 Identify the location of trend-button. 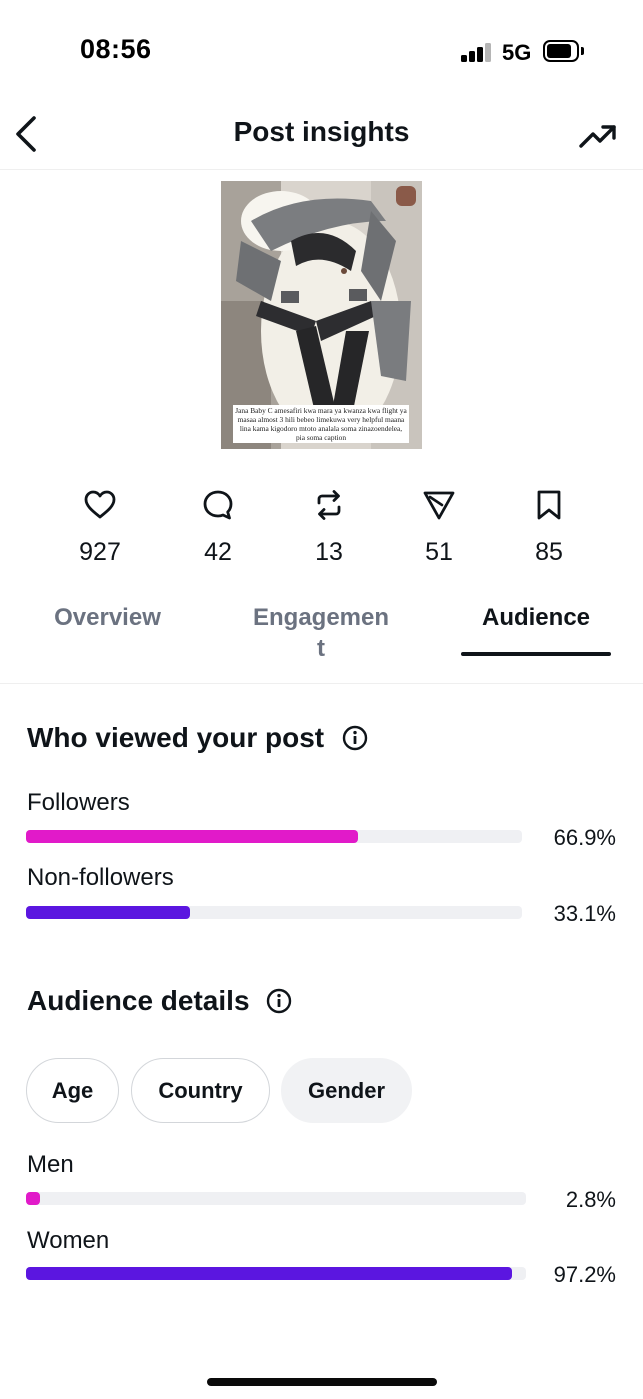
(598, 136).